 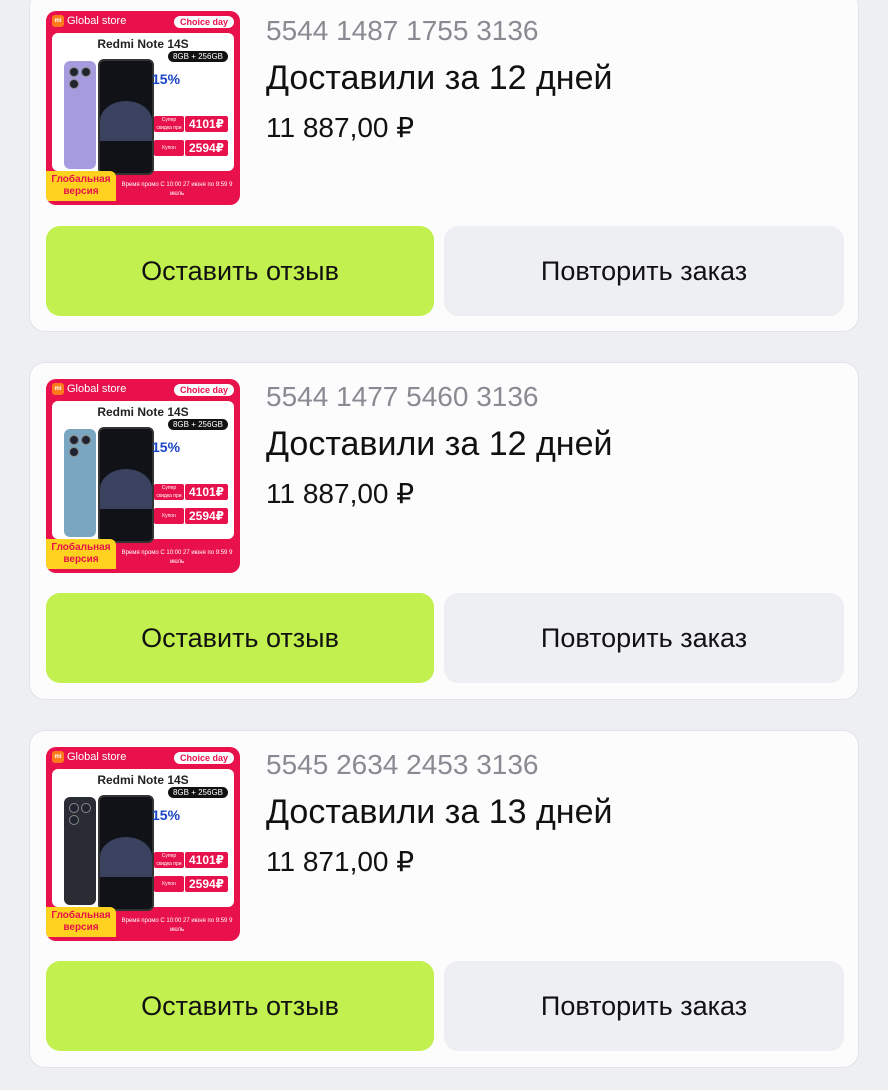 I want to click on order-price: 11 871,00 ₽, so click(x=340, y=861).